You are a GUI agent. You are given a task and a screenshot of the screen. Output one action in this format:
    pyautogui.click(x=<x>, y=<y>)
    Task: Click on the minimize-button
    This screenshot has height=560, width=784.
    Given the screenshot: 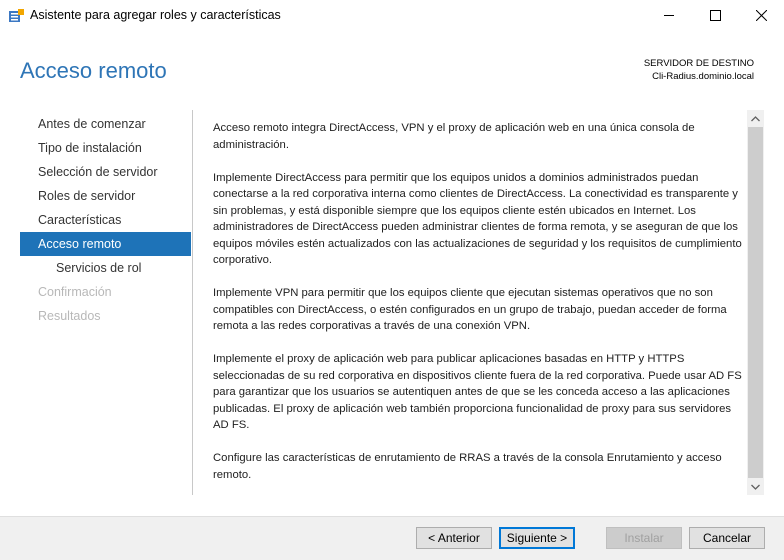 What is the action you would take?
    pyautogui.click(x=669, y=15)
    